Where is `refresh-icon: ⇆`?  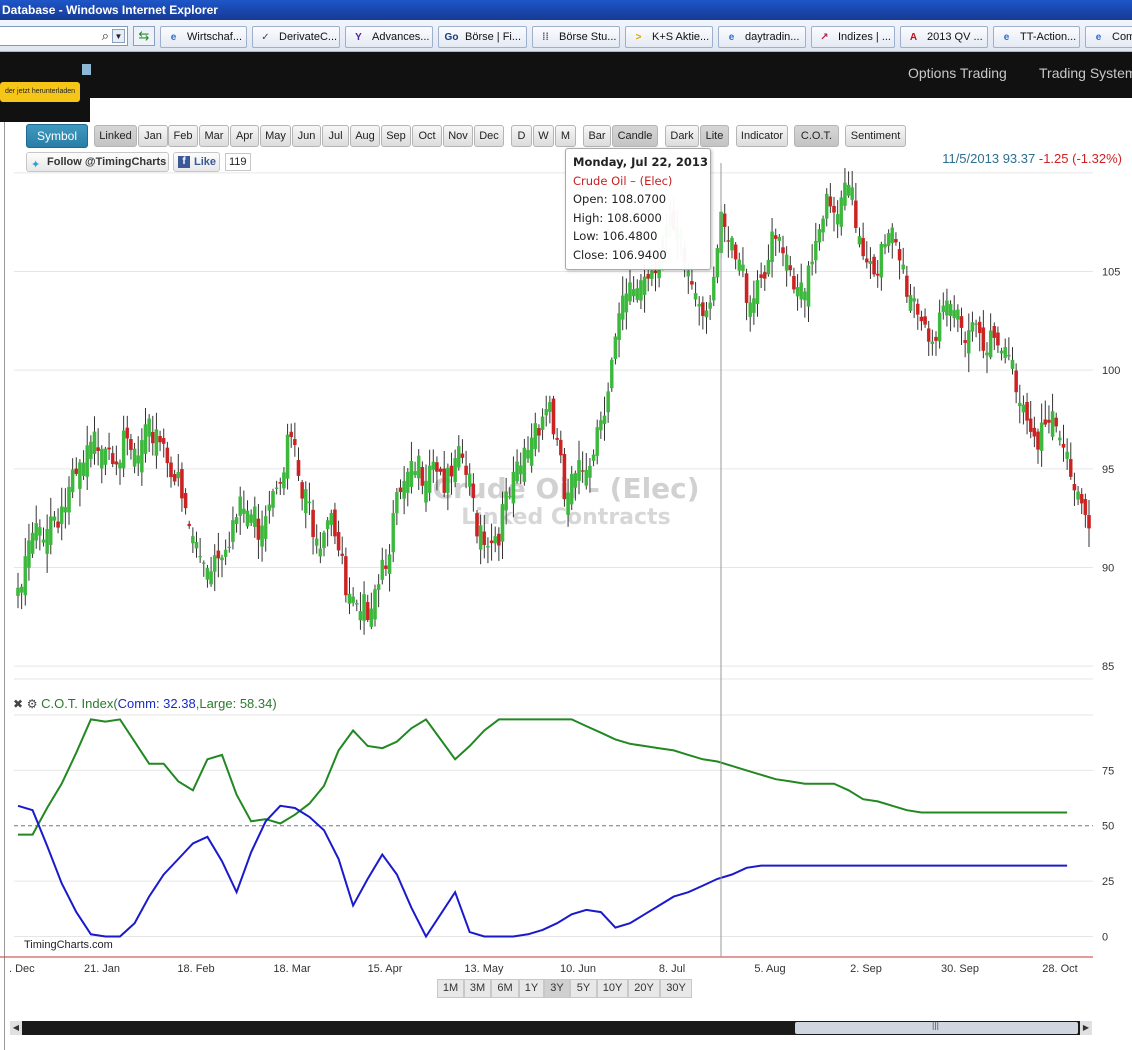
refresh-icon: ⇆ is located at coordinates (144, 36).